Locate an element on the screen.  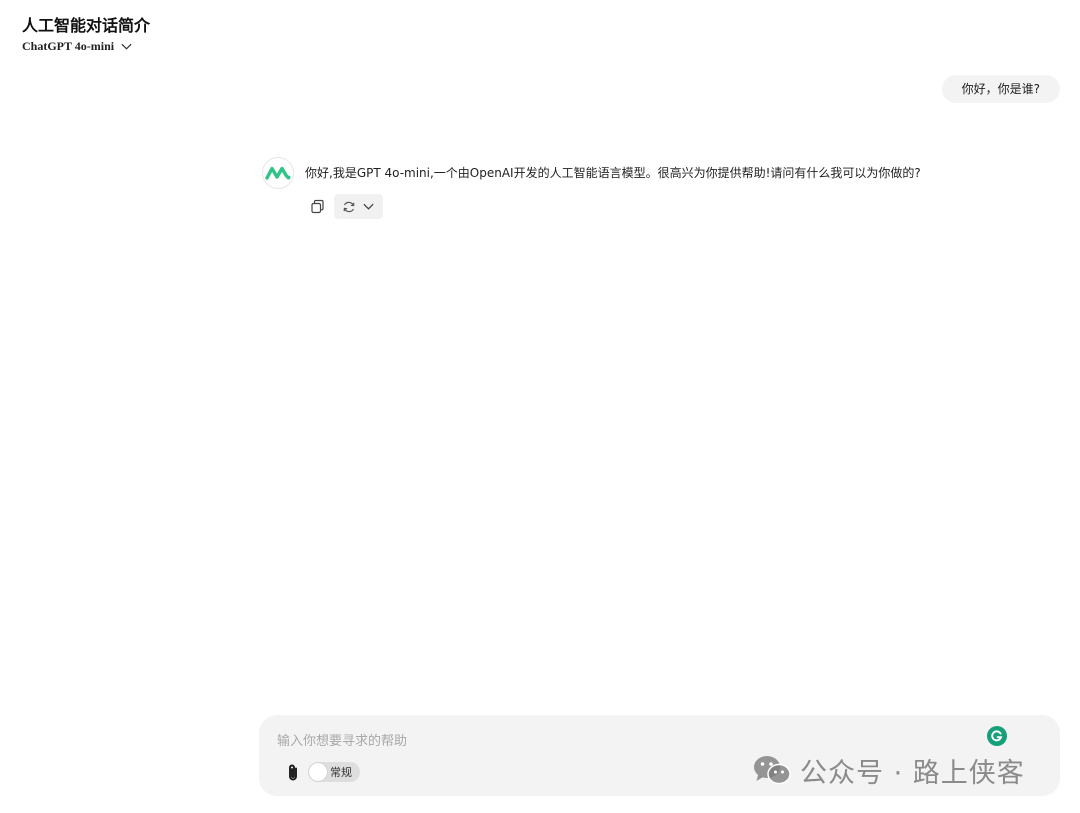
page-title: 人工智能对话简介 is located at coordinates (86, 25).